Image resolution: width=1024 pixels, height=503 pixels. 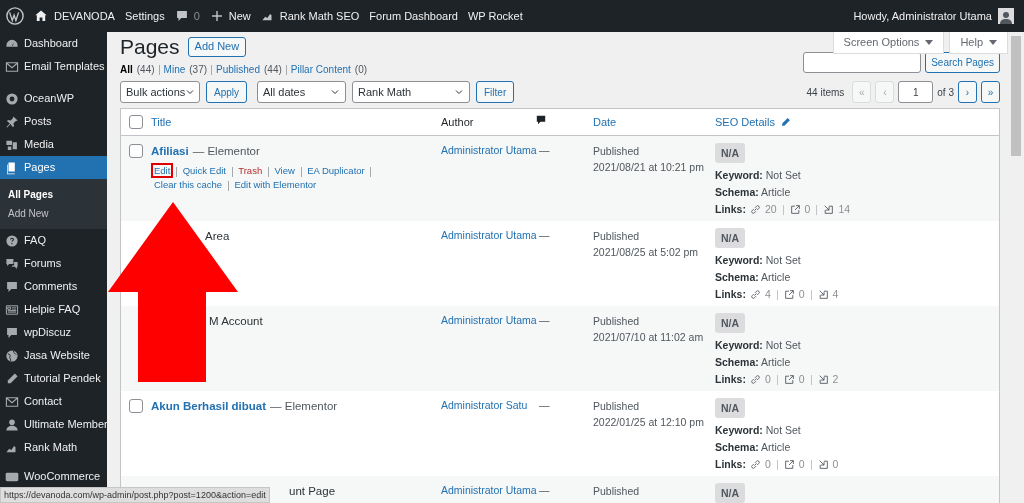 I want to click on new-link: New, so click(x=230, y=16).